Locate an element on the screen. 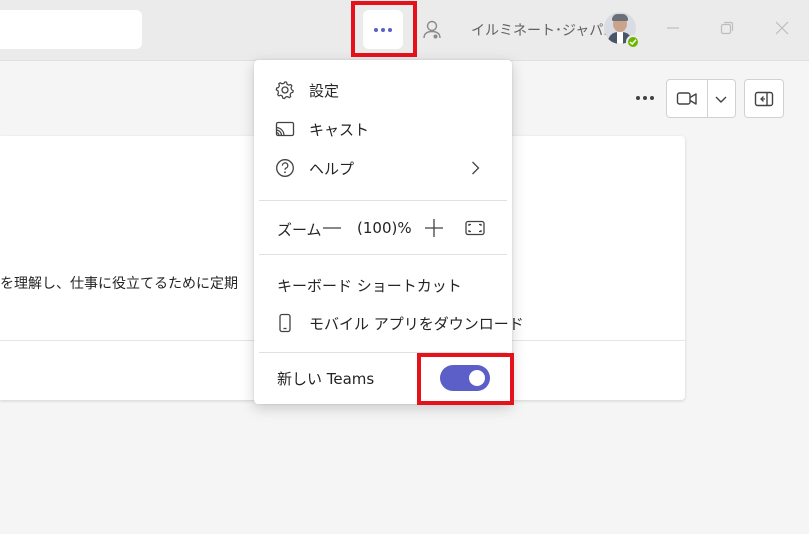  panel-icon is located at coordinates (764, 99).